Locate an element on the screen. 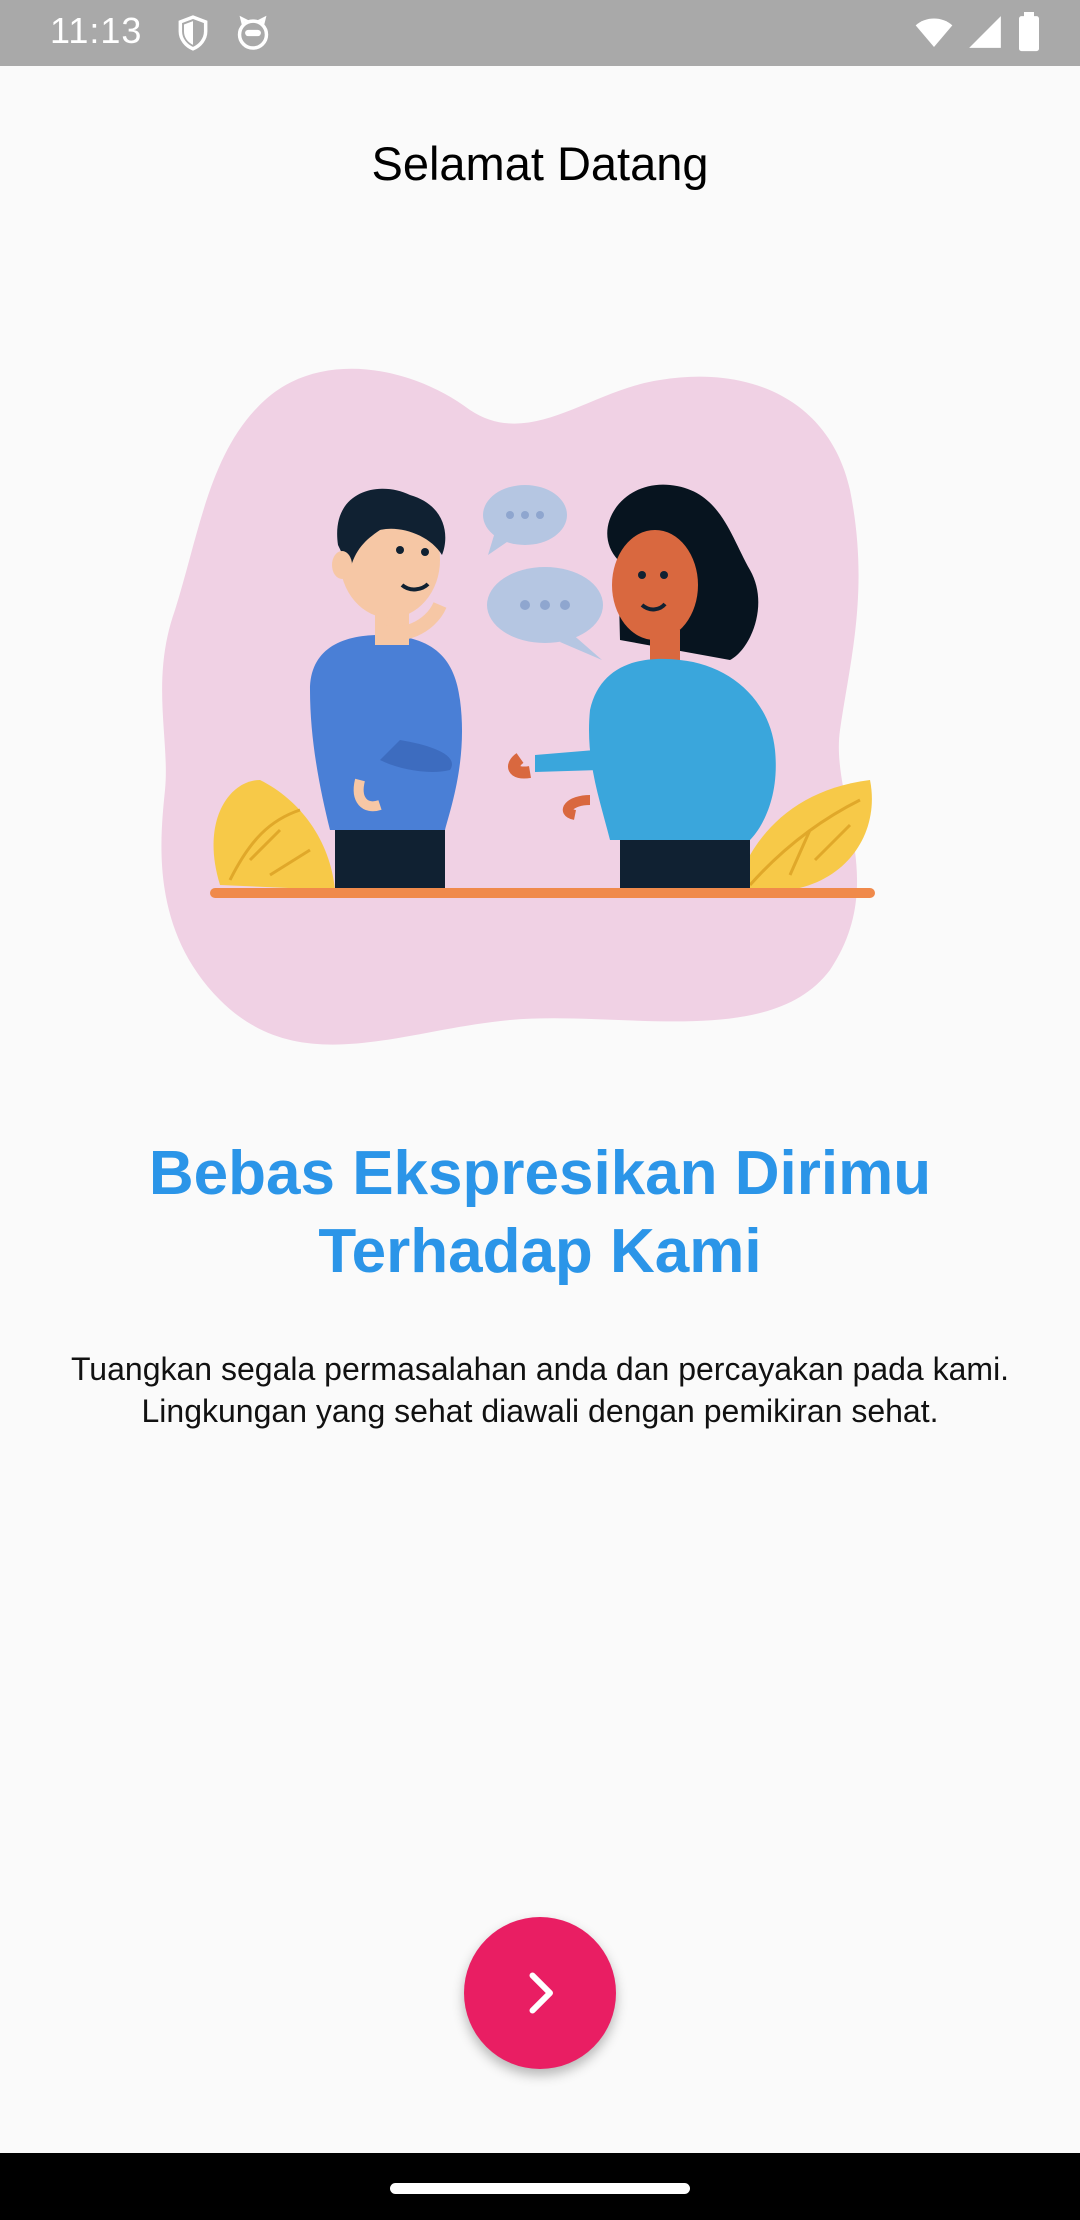  status-right-icons is located at coordinates (978, 32).